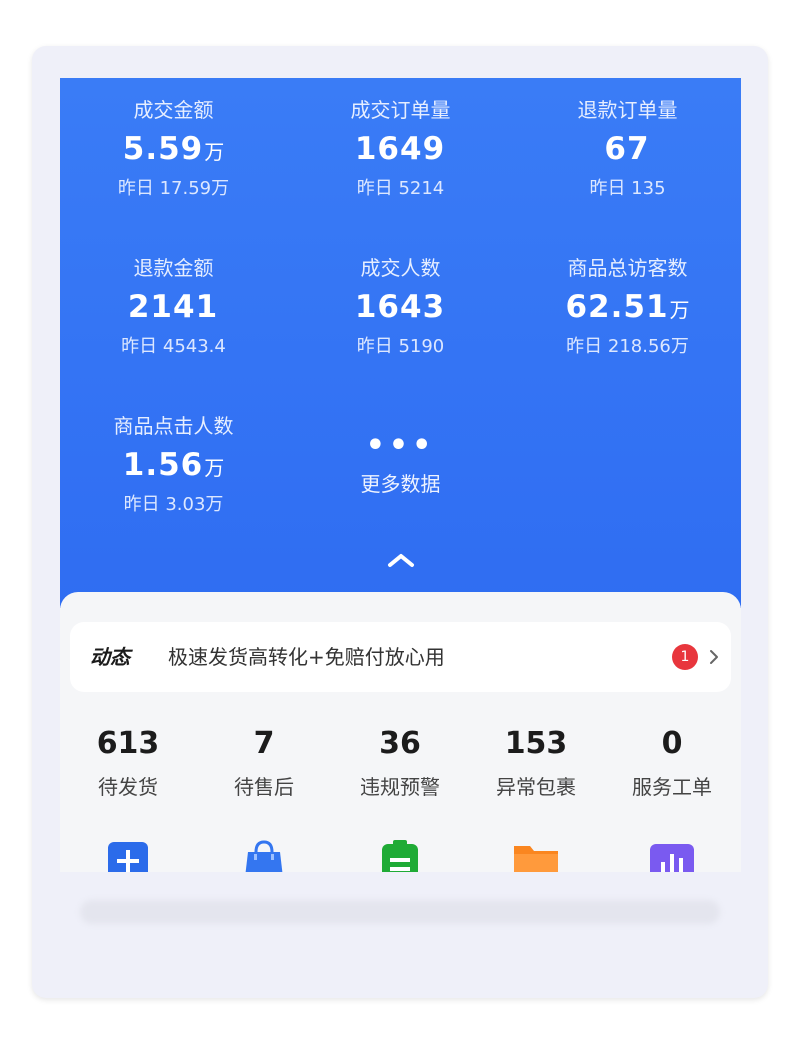  What do you see at coordinates (400, 268) in the screenshot?
I see `stat-label: 成交人数` at bounding box center [400, 268].